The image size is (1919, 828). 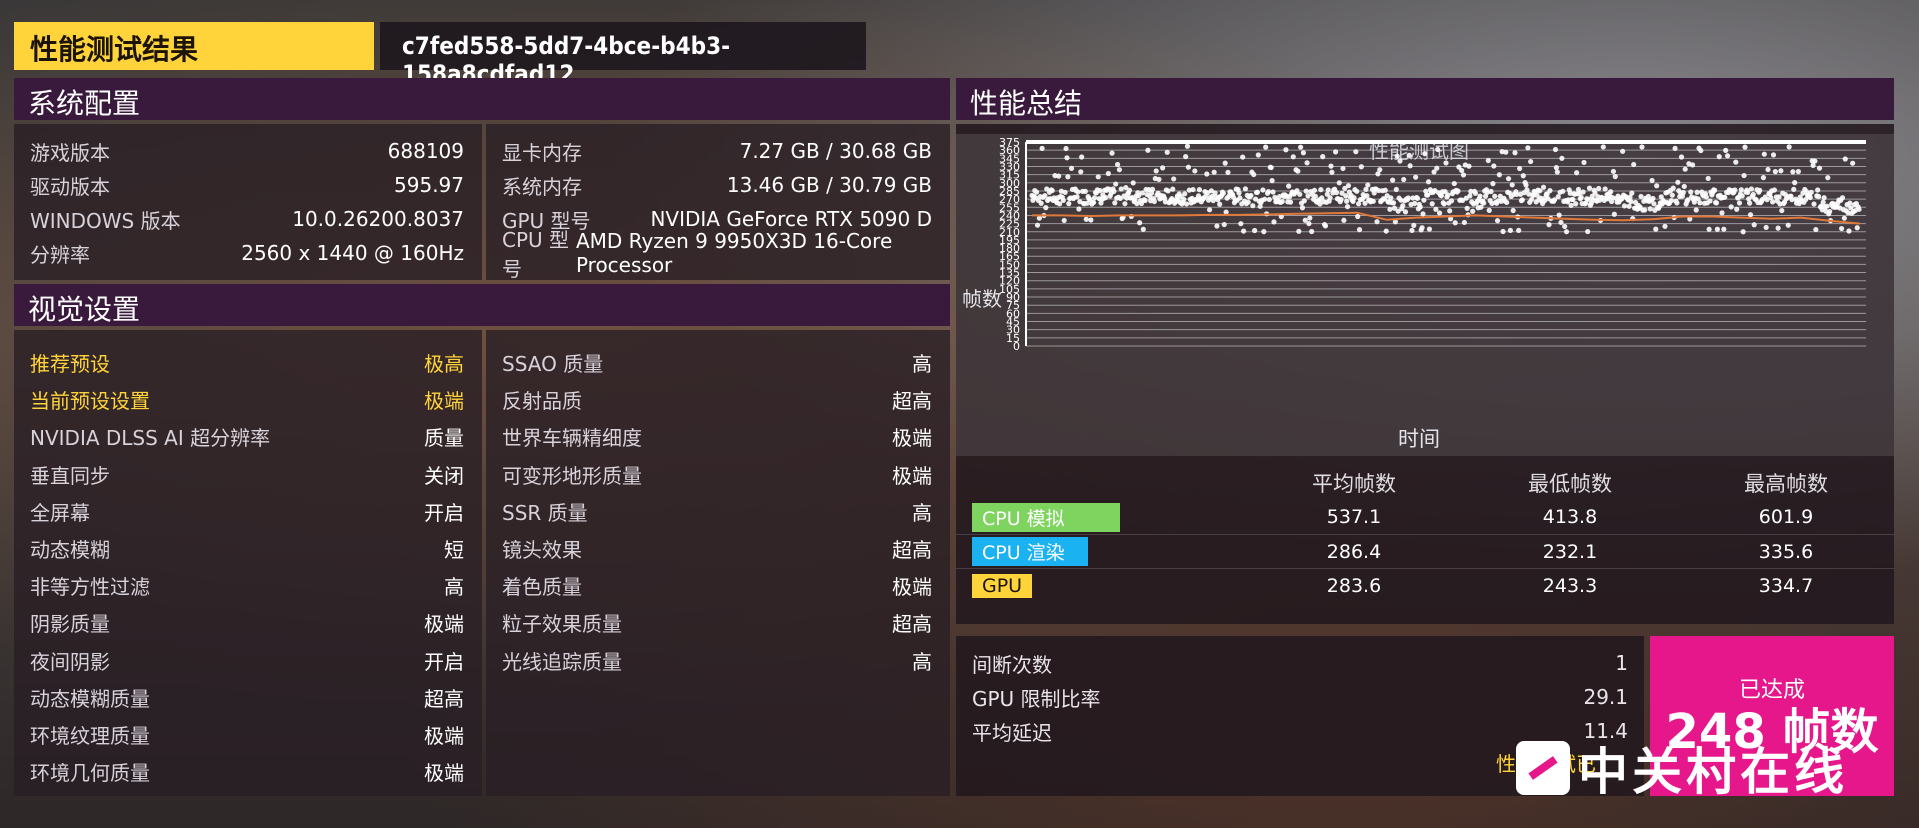 I want to click on setting-row: 粒子效果质量 超高, so click(x=717, y=622).